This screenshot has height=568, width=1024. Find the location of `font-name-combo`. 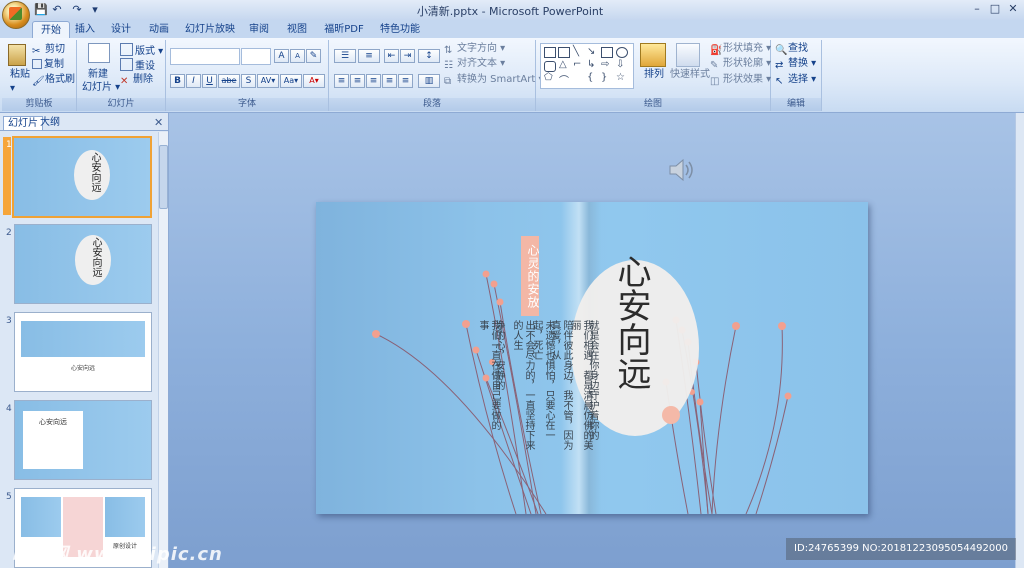

font-name-combo is located at coordinates (205, 56).